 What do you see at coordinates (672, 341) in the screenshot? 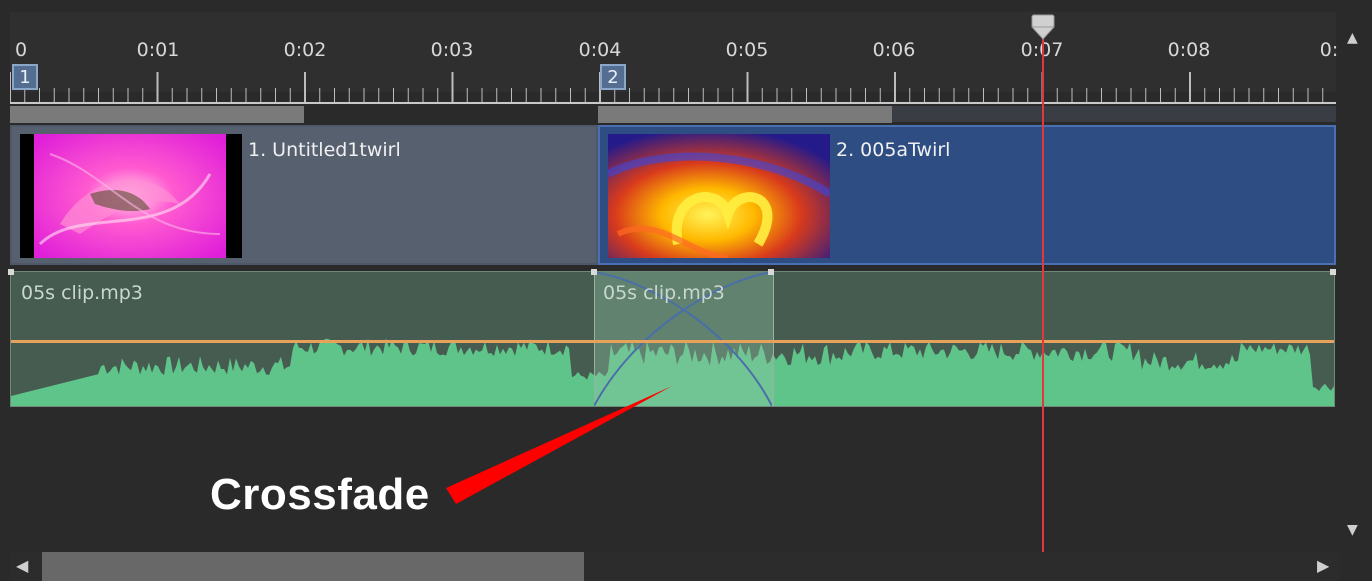
I see `volume-line` at bounding box center [672, 341].